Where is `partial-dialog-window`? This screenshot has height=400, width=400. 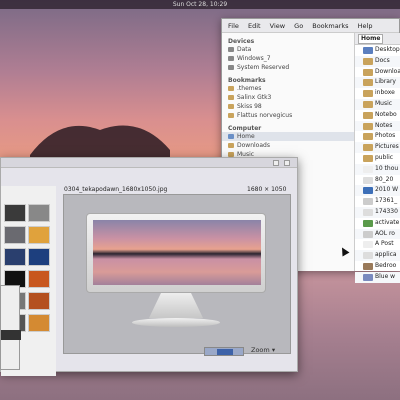
partial-dialog-window is located at coordinates (10, 327).